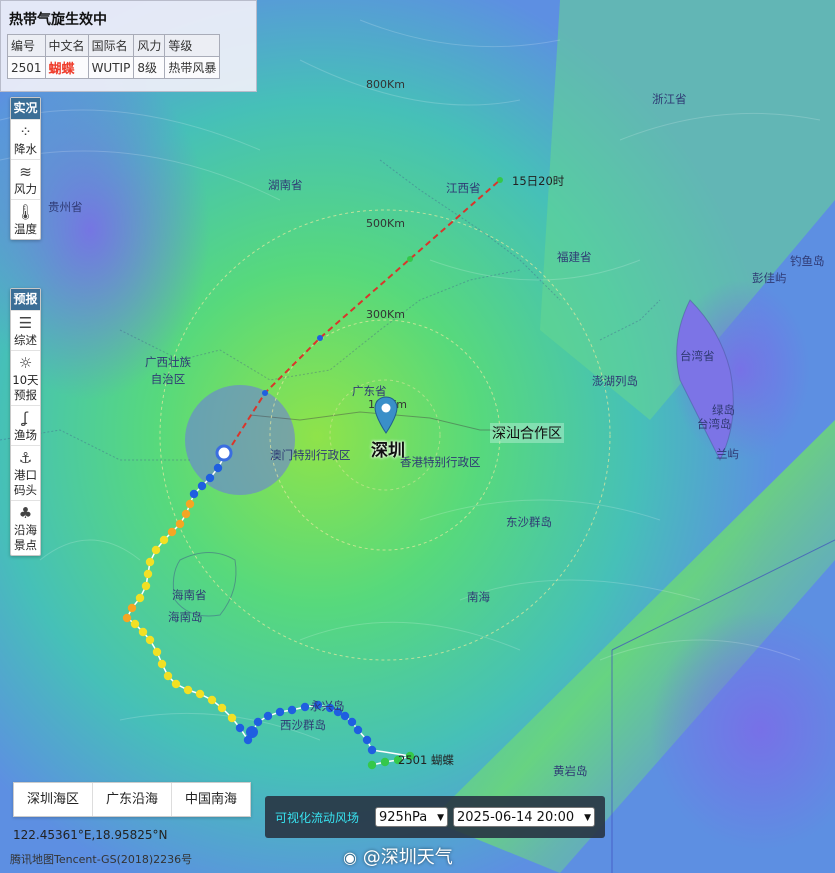 The height and width of the screenshot is (873, 835). Describe the element at coordinates (25, 212) in the screenshot. I see `thermometer-icon: 🌡` at that location.